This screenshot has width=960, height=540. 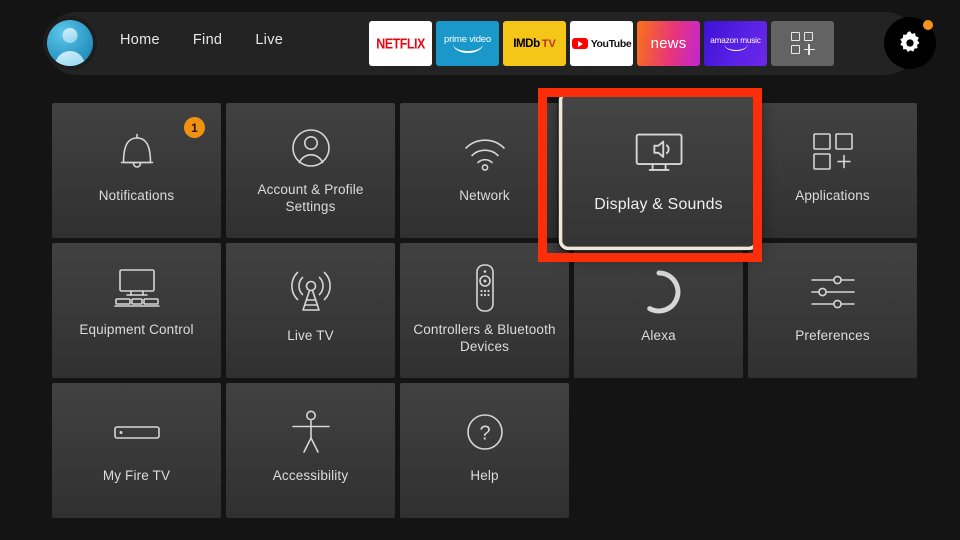 I want to click on tile-label: Accessibility, so click(x=310, y=475).